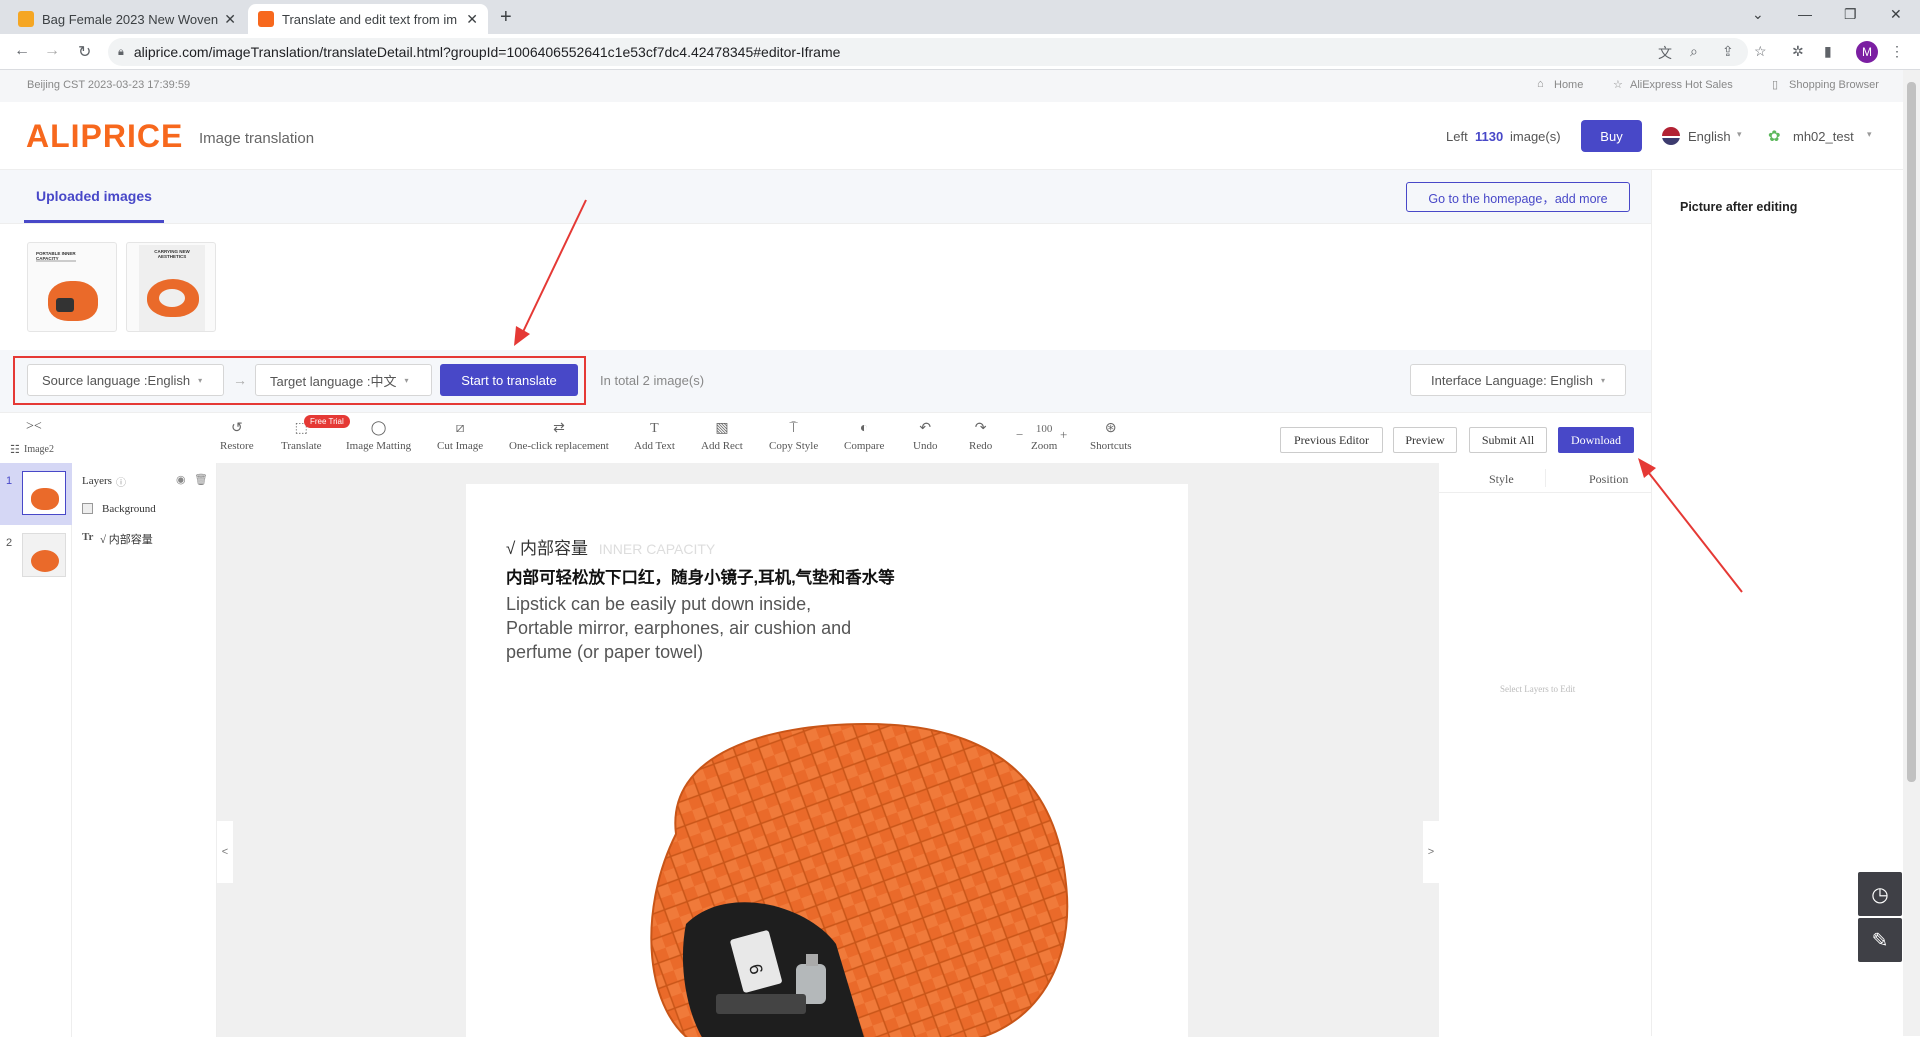 The width and height of the screenshot is (1920, 1037). I want to click on collapse-left-icon: <, so click(225, 852).